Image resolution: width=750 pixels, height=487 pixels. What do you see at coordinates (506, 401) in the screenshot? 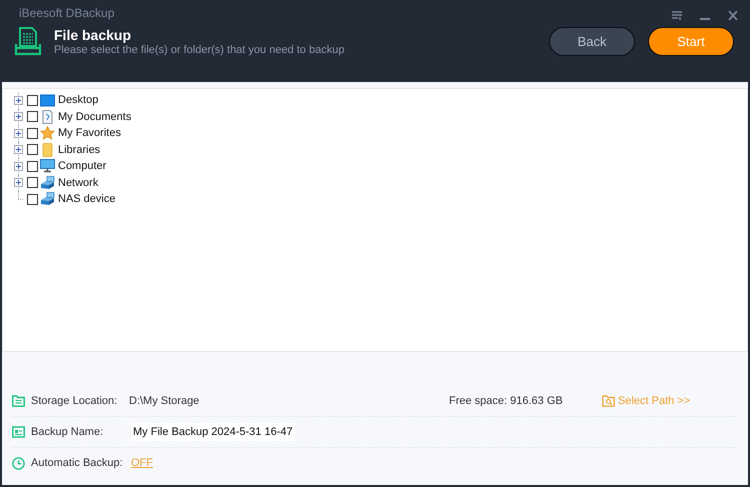
I see `free-space-text: Free space: 916.63 GB` at bounding box center [506, 401].